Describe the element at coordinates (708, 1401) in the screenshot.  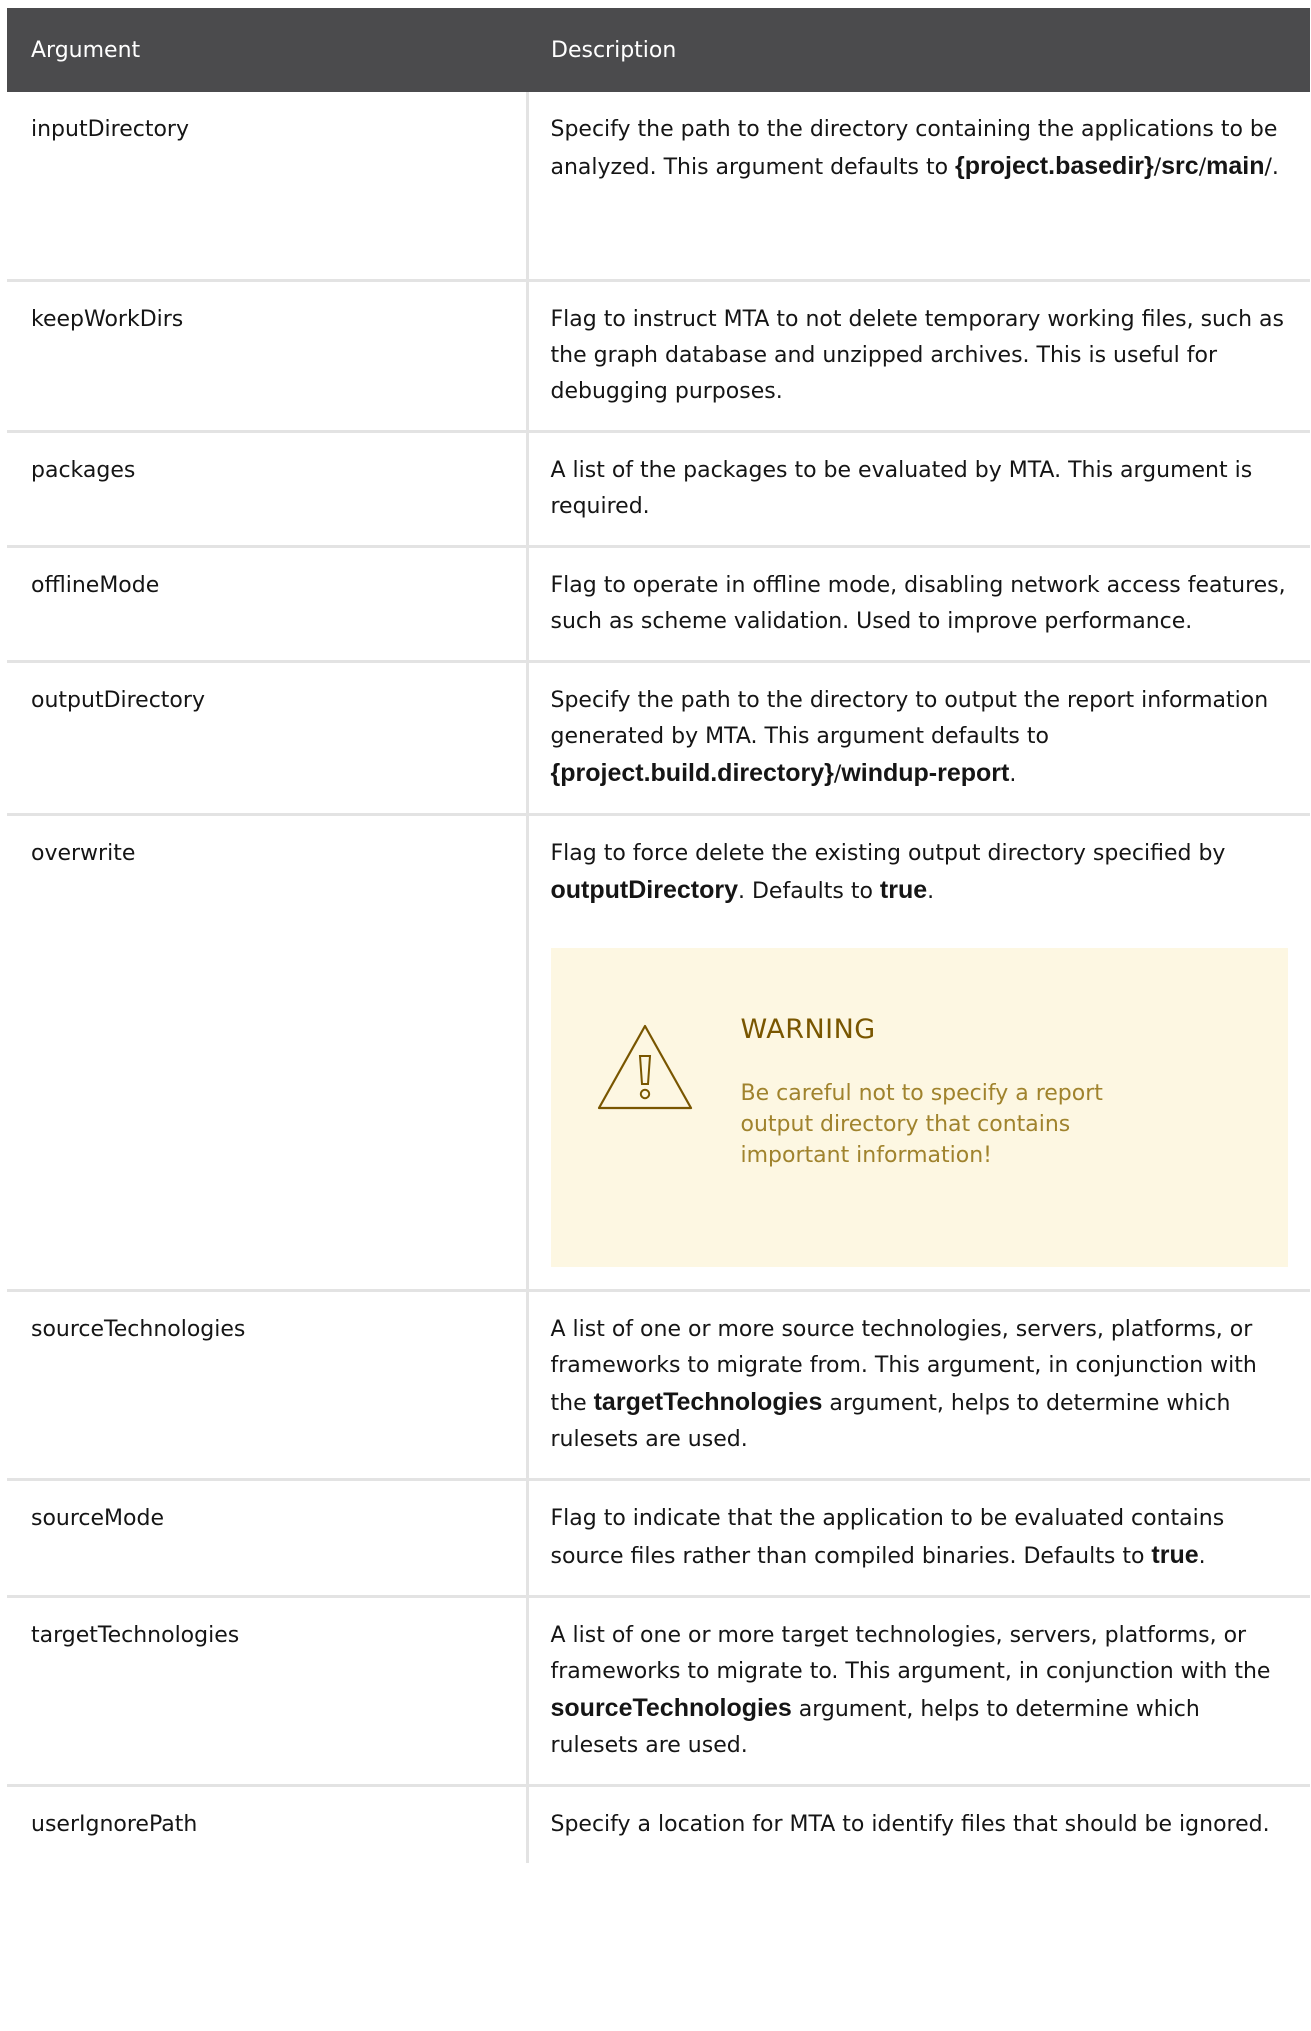
I see `code-term: targetTechnologies` at that location.